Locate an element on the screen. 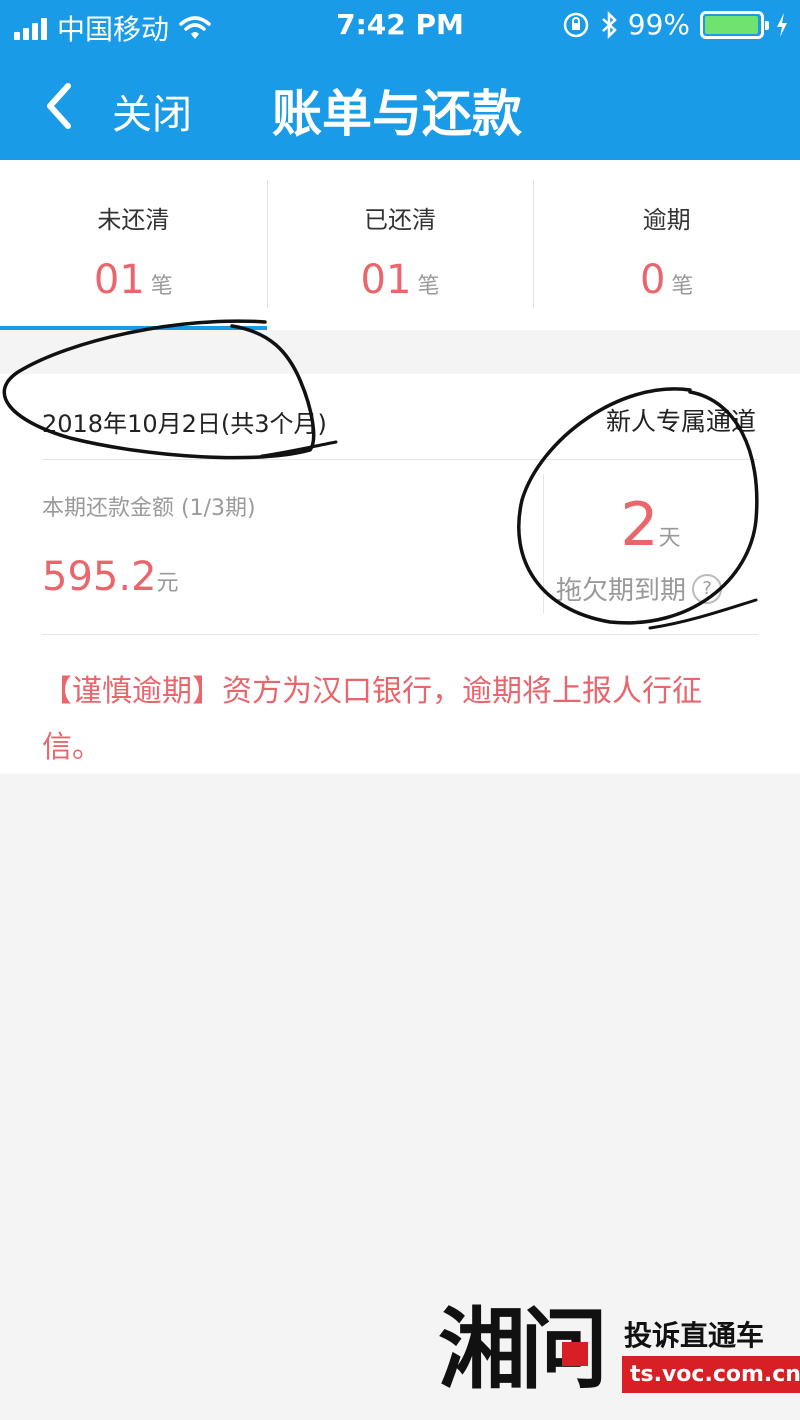 Image resolution: width=800 pixels, height=1420 pixels. overdue-due-label: 拖欠期到期 ? is located at coordinates (639, 588).